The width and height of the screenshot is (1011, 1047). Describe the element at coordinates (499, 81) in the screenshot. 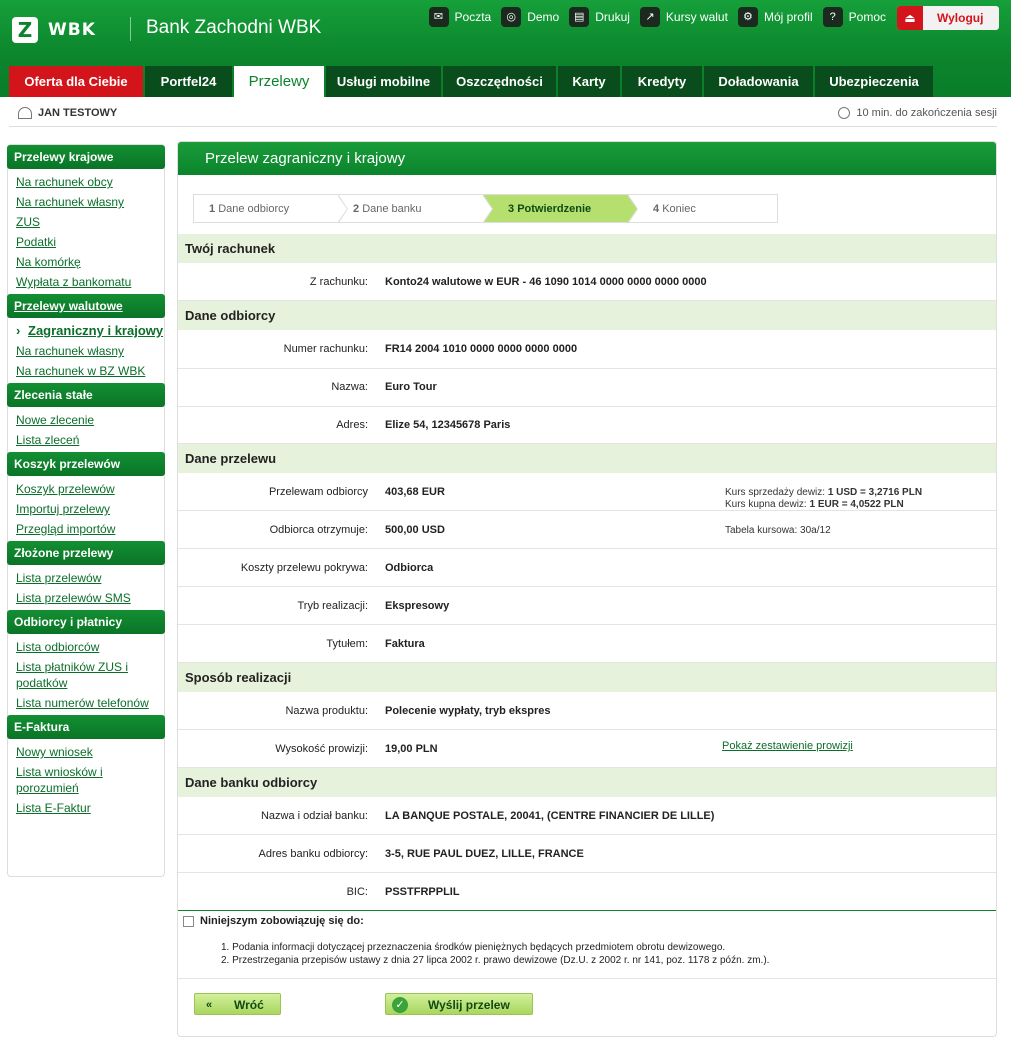

I see `tab-oszczednosci: Oszczędności` at that location.